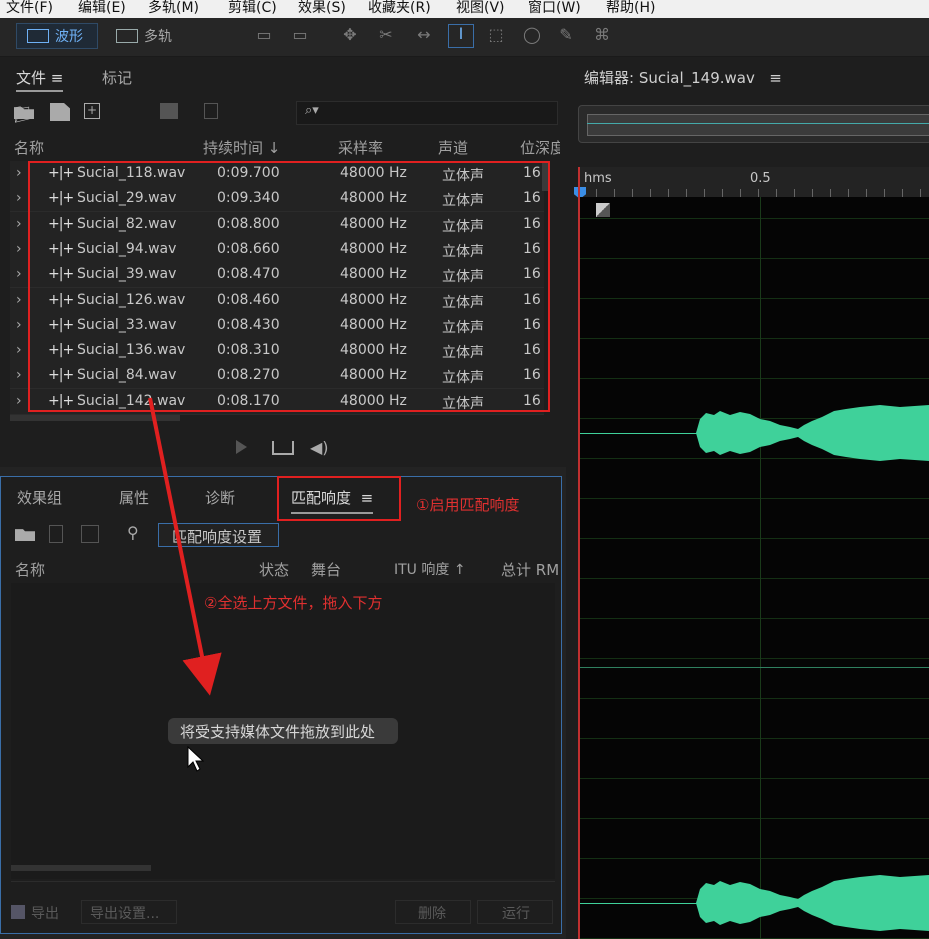 This screenshot has height=939, width=929. What do you see at coordinates (293, 603) in the screenshot?
I see `annotation-step-2: ②全选上方文件，拖入下方` at bounding box center [293, 603].